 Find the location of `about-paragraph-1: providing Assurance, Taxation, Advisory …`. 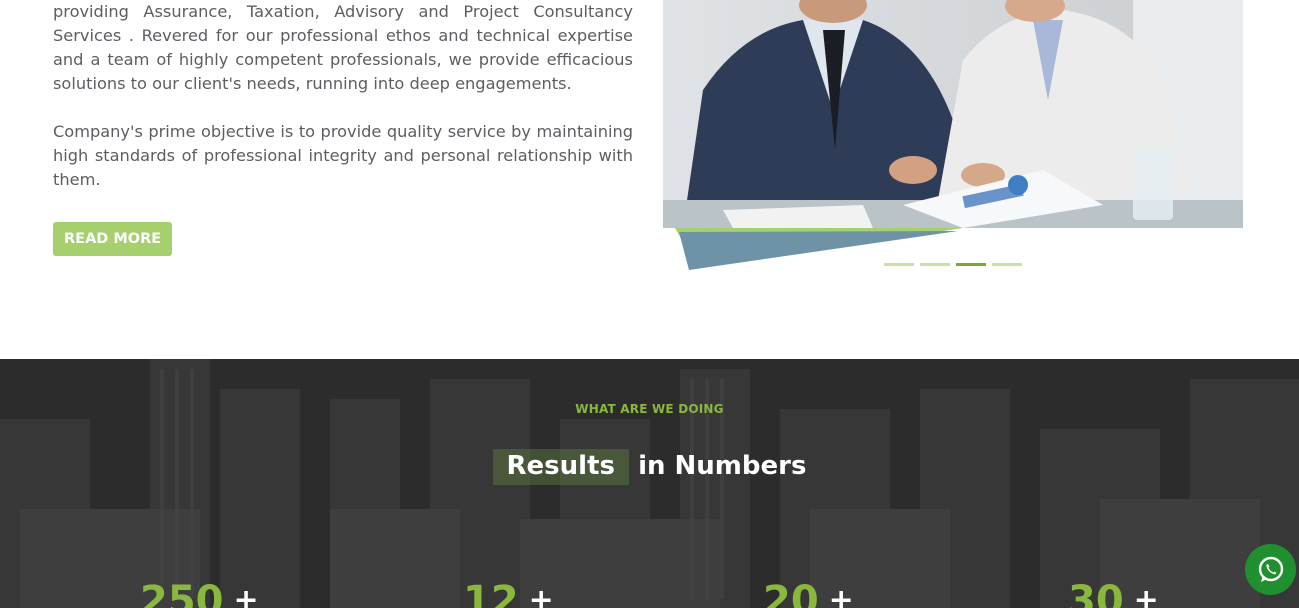

about-paragraph-1: providing Assurance, Taxation, Advisory … is located at coordinates (343, 47).